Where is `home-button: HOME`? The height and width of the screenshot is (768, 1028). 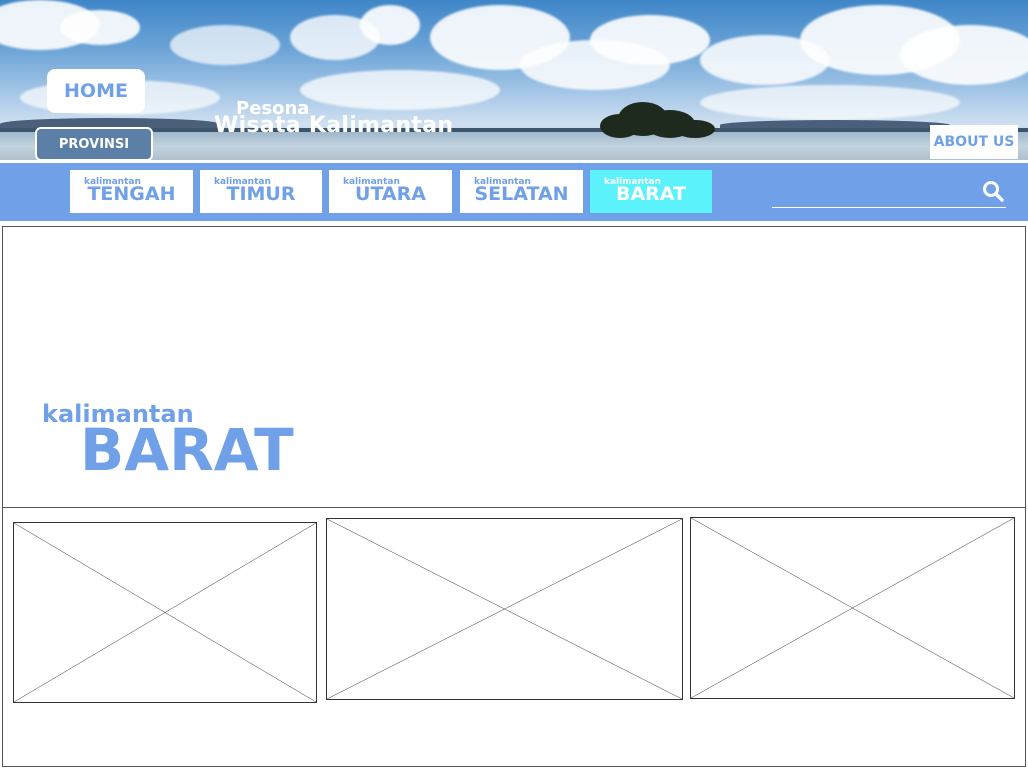
home-button: HOME is located at coordinates (96, 91).